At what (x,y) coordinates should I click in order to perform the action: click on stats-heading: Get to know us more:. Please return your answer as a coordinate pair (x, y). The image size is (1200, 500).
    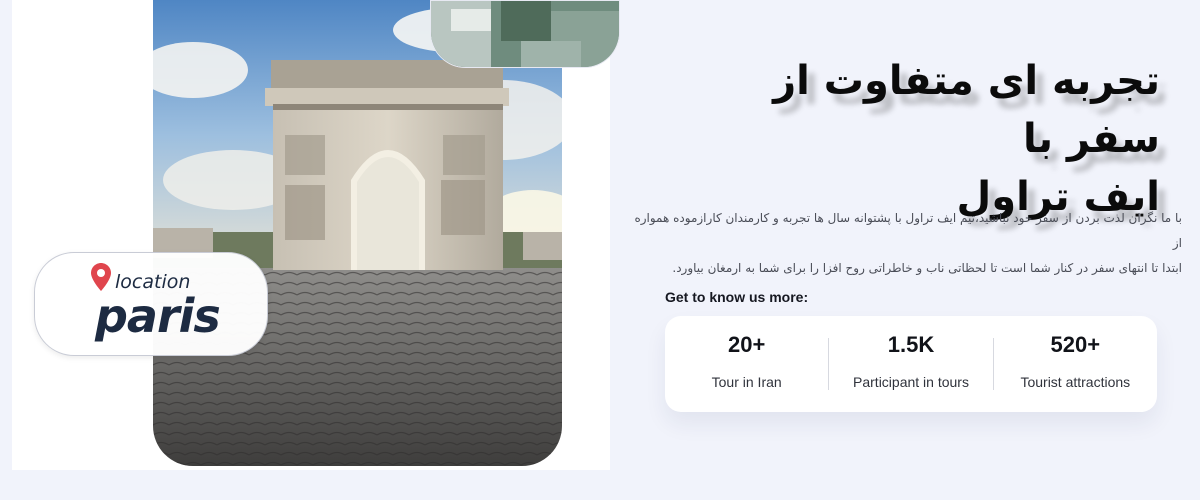
    Looking at the image, I should click on (737, 297).